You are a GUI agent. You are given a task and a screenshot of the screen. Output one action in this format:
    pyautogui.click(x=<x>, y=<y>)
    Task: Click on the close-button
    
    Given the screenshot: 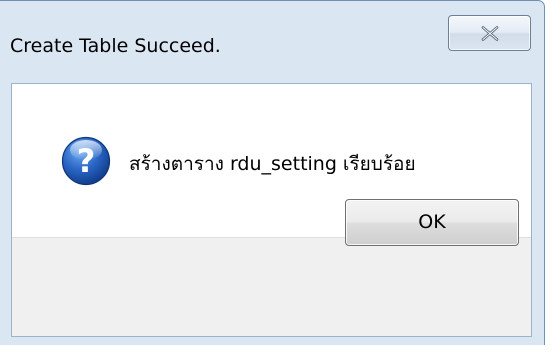 What is the action you would take?
    pyautogui.click(x=489, y=33)
    